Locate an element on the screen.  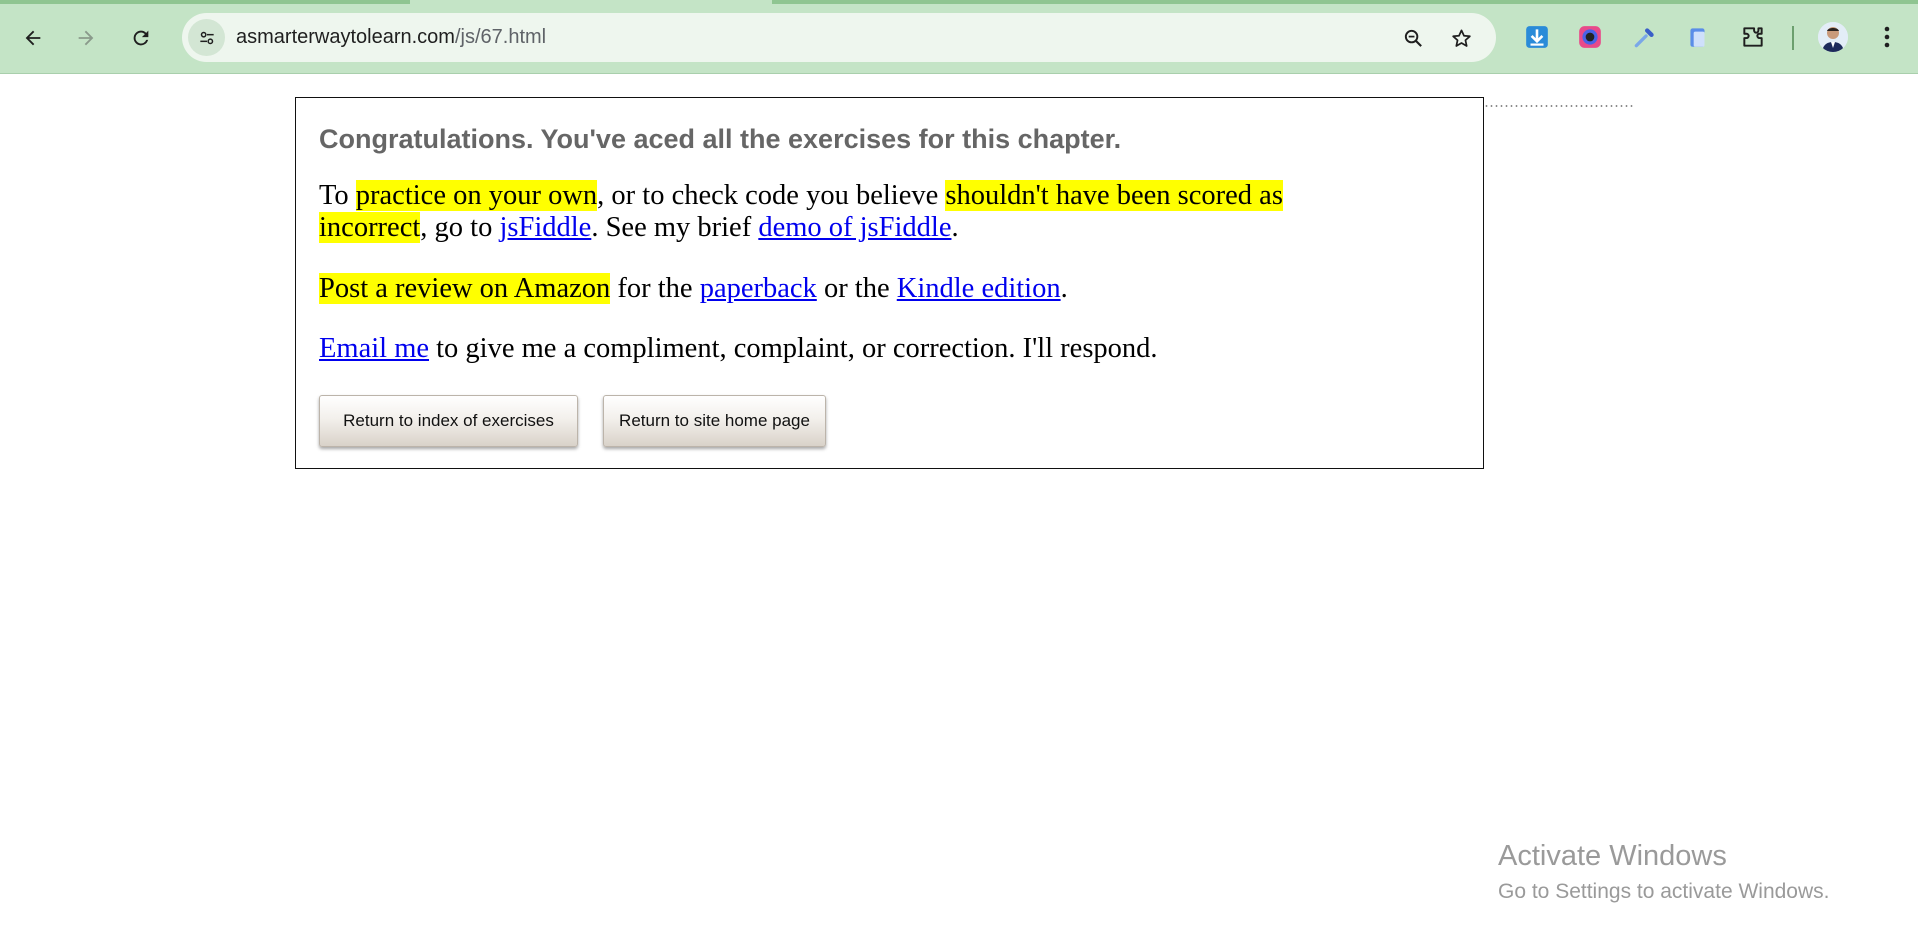
back-arrow-icon is located at coordinates (33, 38).